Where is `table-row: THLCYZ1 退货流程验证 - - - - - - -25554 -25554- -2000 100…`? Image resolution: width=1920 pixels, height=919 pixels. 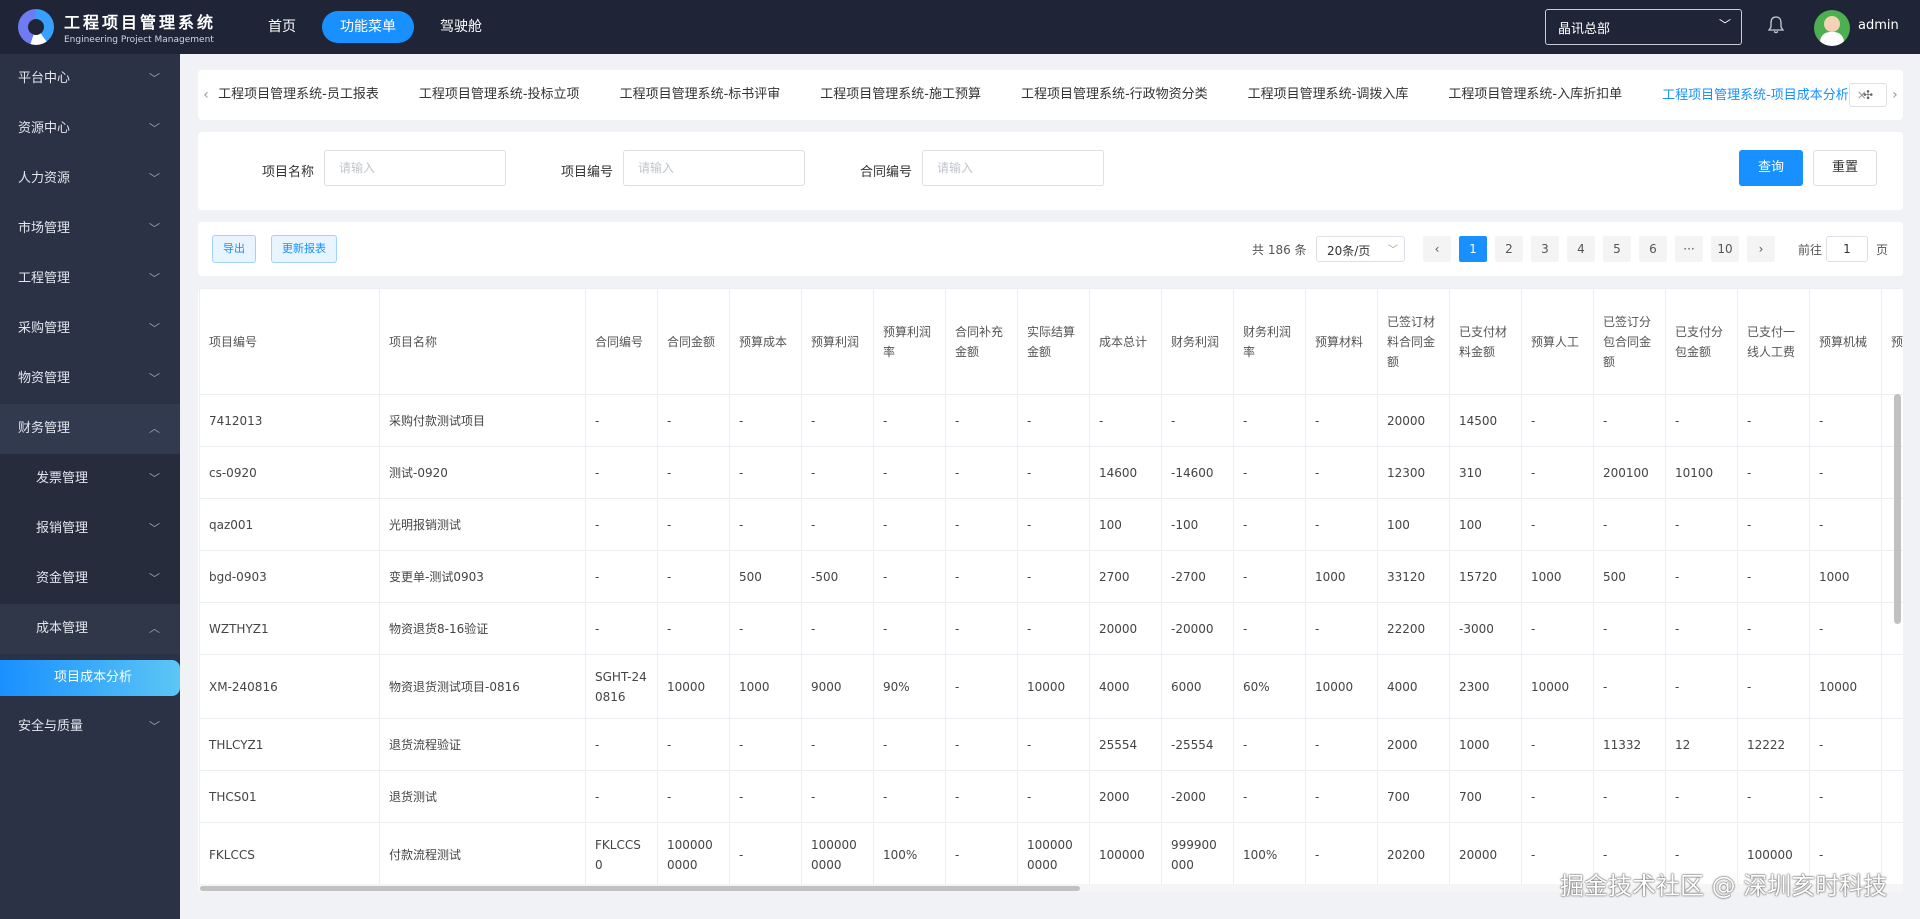 table-row: THLCYZ1 退货流程验证 - - - - - - -25554 -25554- -2000 100… is located at coordinates (1051, 744).